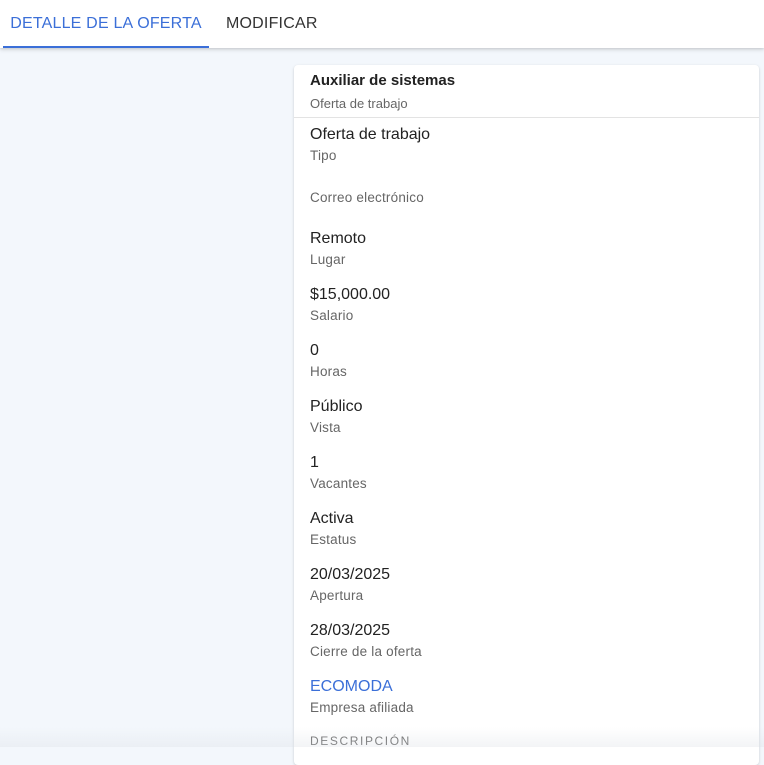 The width and height of the screenshot is (764, 765). I want to click on field-company-label: Empresa afiliada, so click(362, 707).